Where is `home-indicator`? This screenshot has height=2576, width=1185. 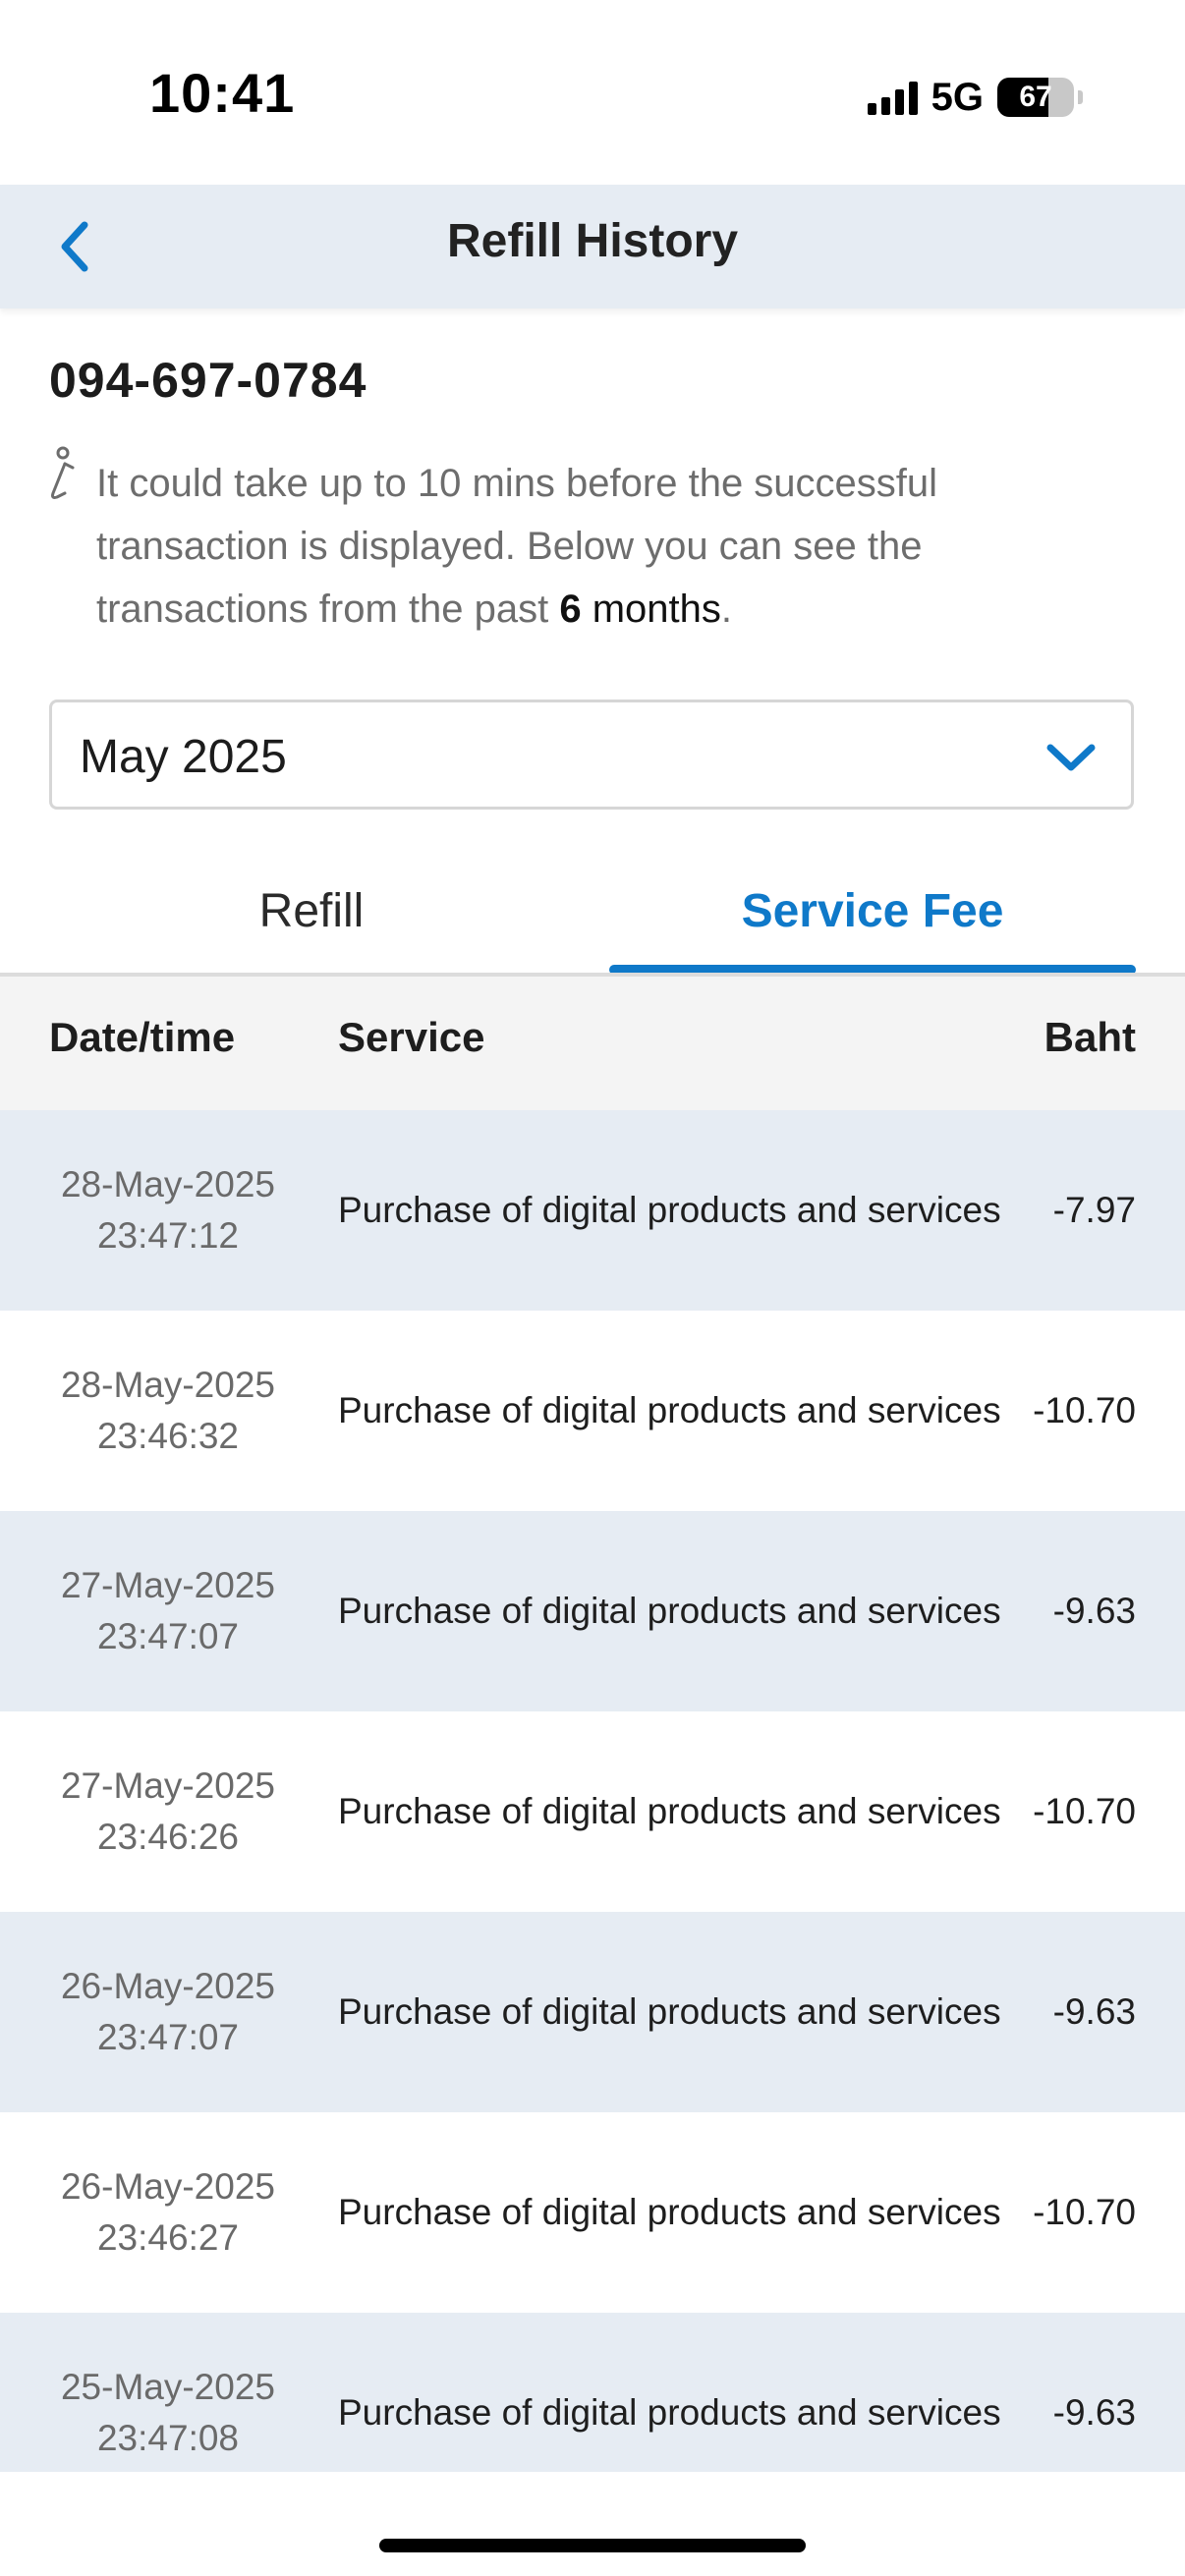 home-indicator is located at coordinates (592, 2545).